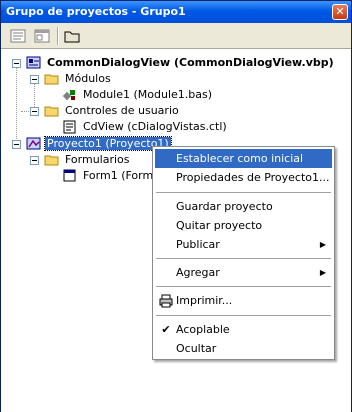  Describe the element at coordinates (34, 160) in the screenshot. I see `collapse-forms-toggle` at that location.